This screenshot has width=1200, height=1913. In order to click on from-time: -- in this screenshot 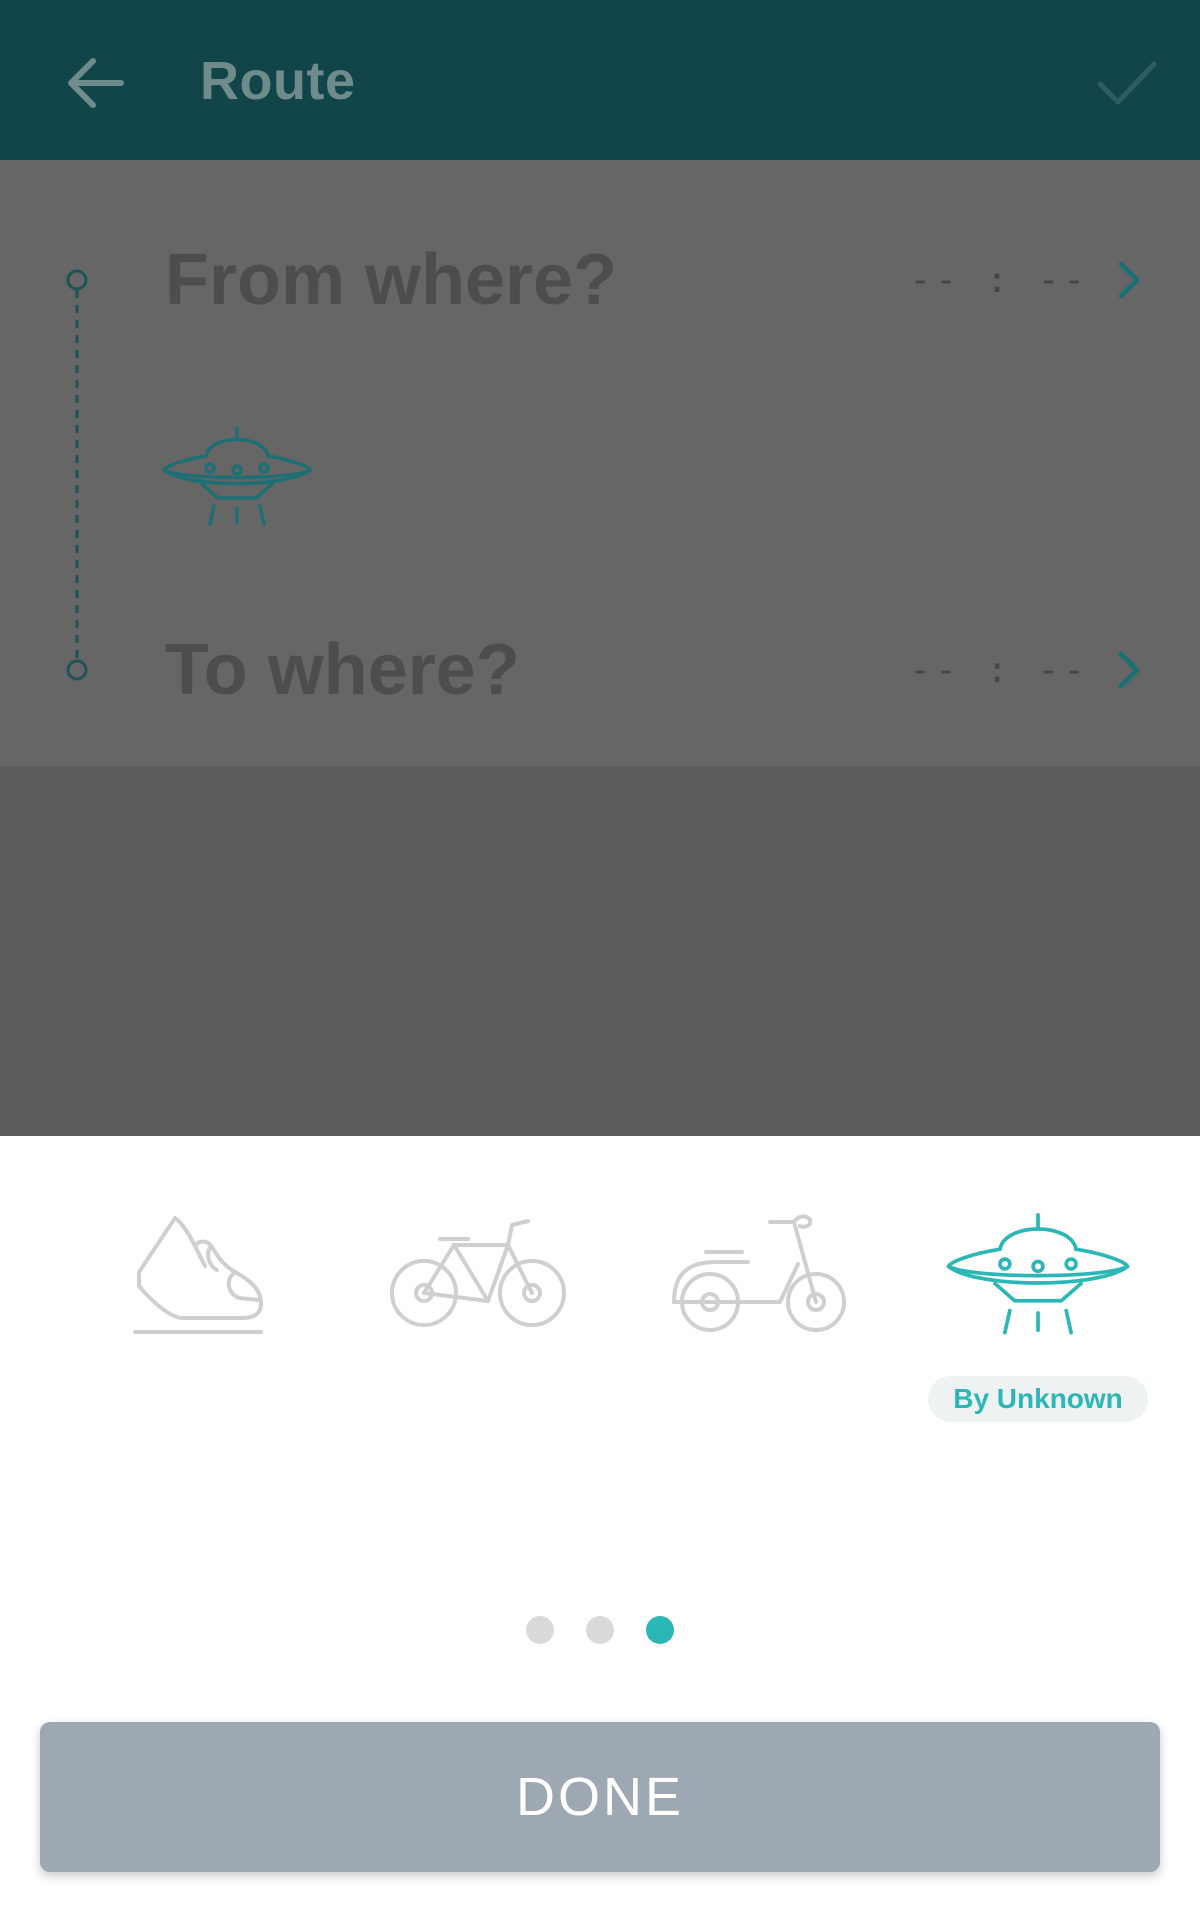, I will do `click(999, 280)`.